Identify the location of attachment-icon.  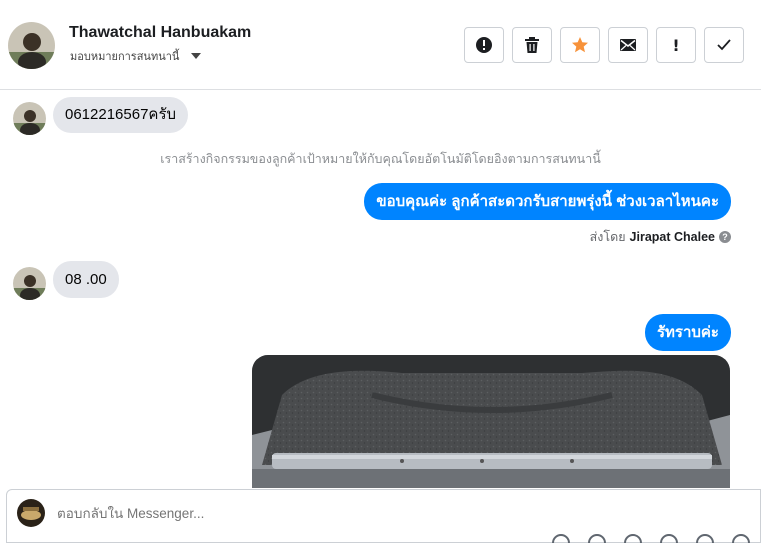
(561, 538).